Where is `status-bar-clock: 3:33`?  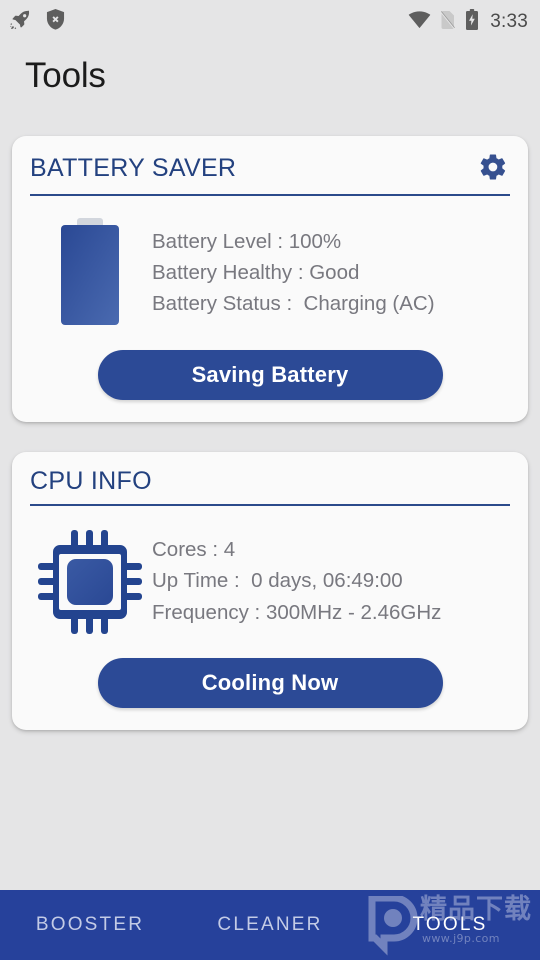 status-bar-clock: 3:33 is located at coordinates (509, 21).